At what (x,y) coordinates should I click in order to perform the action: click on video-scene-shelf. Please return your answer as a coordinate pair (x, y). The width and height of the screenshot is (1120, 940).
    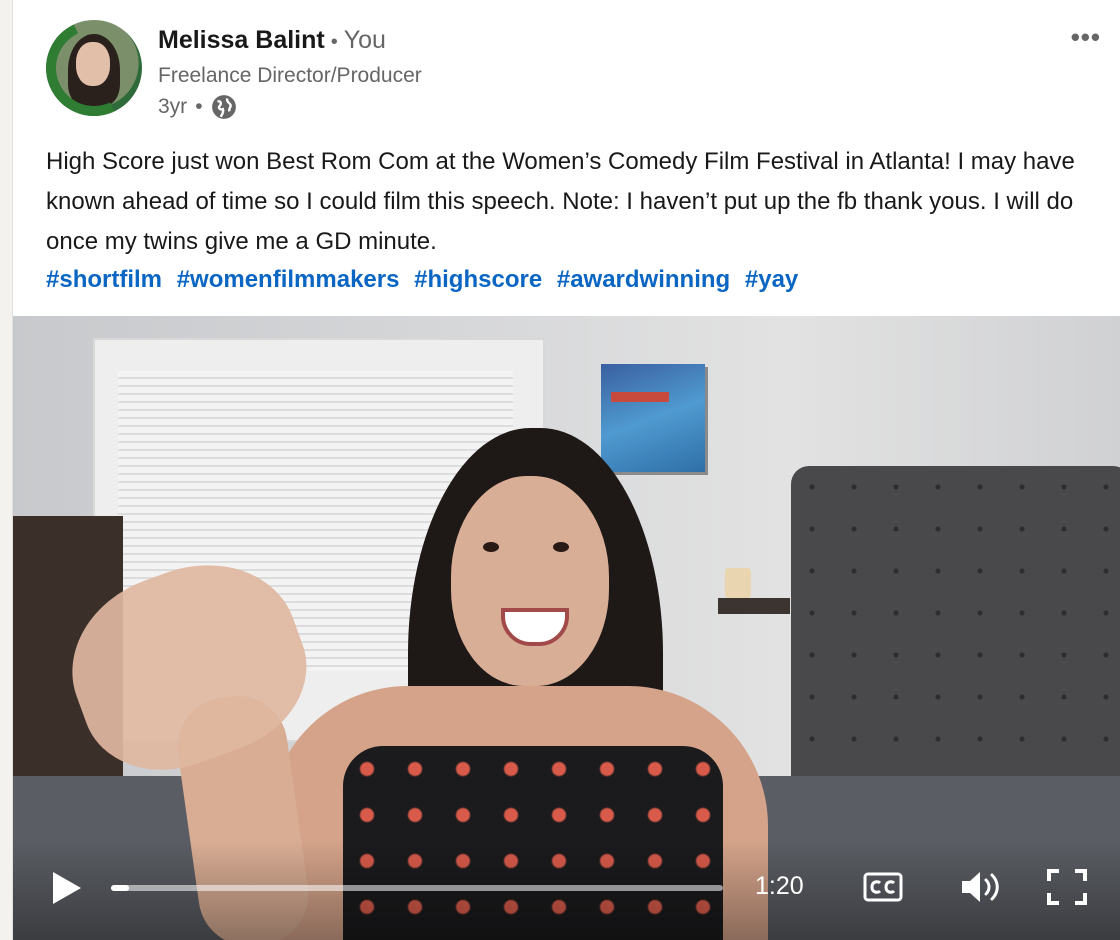
    Looking at the image, I should click on (754, 606).